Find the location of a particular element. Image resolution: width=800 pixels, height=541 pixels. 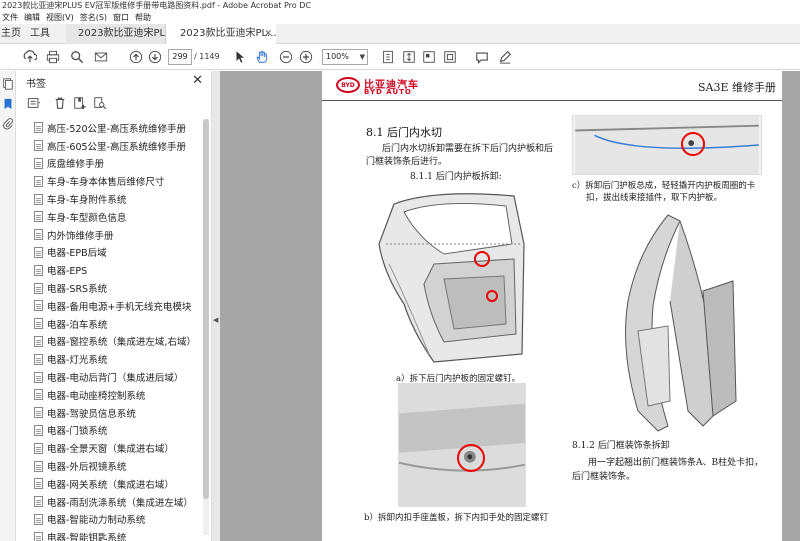

menu-bar: 文件 编辑 视图(V) 签名(S) 窗口 帮助 is located at coordinates (400, 18).